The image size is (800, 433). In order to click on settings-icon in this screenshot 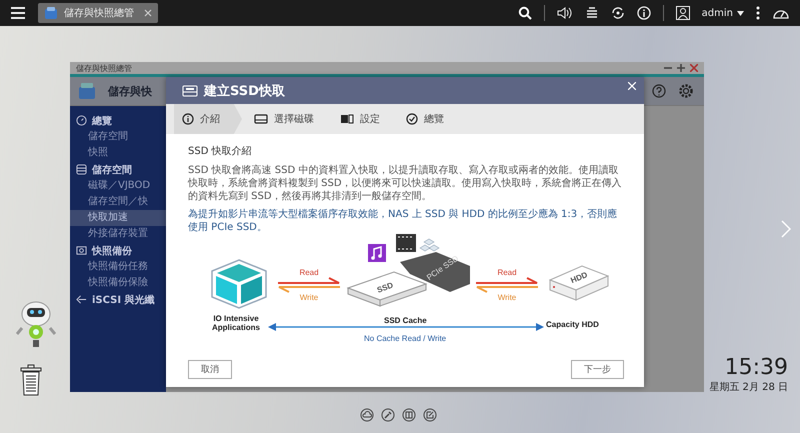, I will do `click(686, 91)`.